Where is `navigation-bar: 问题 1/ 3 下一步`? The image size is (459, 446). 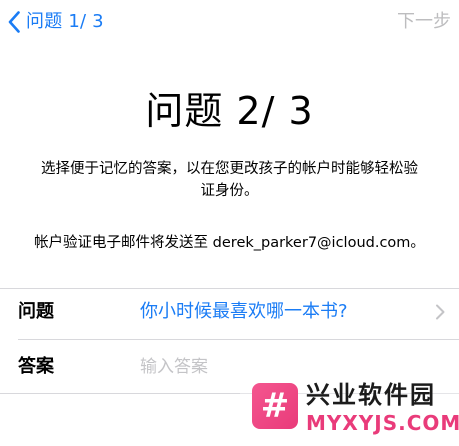
navigation-bar: 问题 1/ 3 下一步 is located at coordinates (229, 22).